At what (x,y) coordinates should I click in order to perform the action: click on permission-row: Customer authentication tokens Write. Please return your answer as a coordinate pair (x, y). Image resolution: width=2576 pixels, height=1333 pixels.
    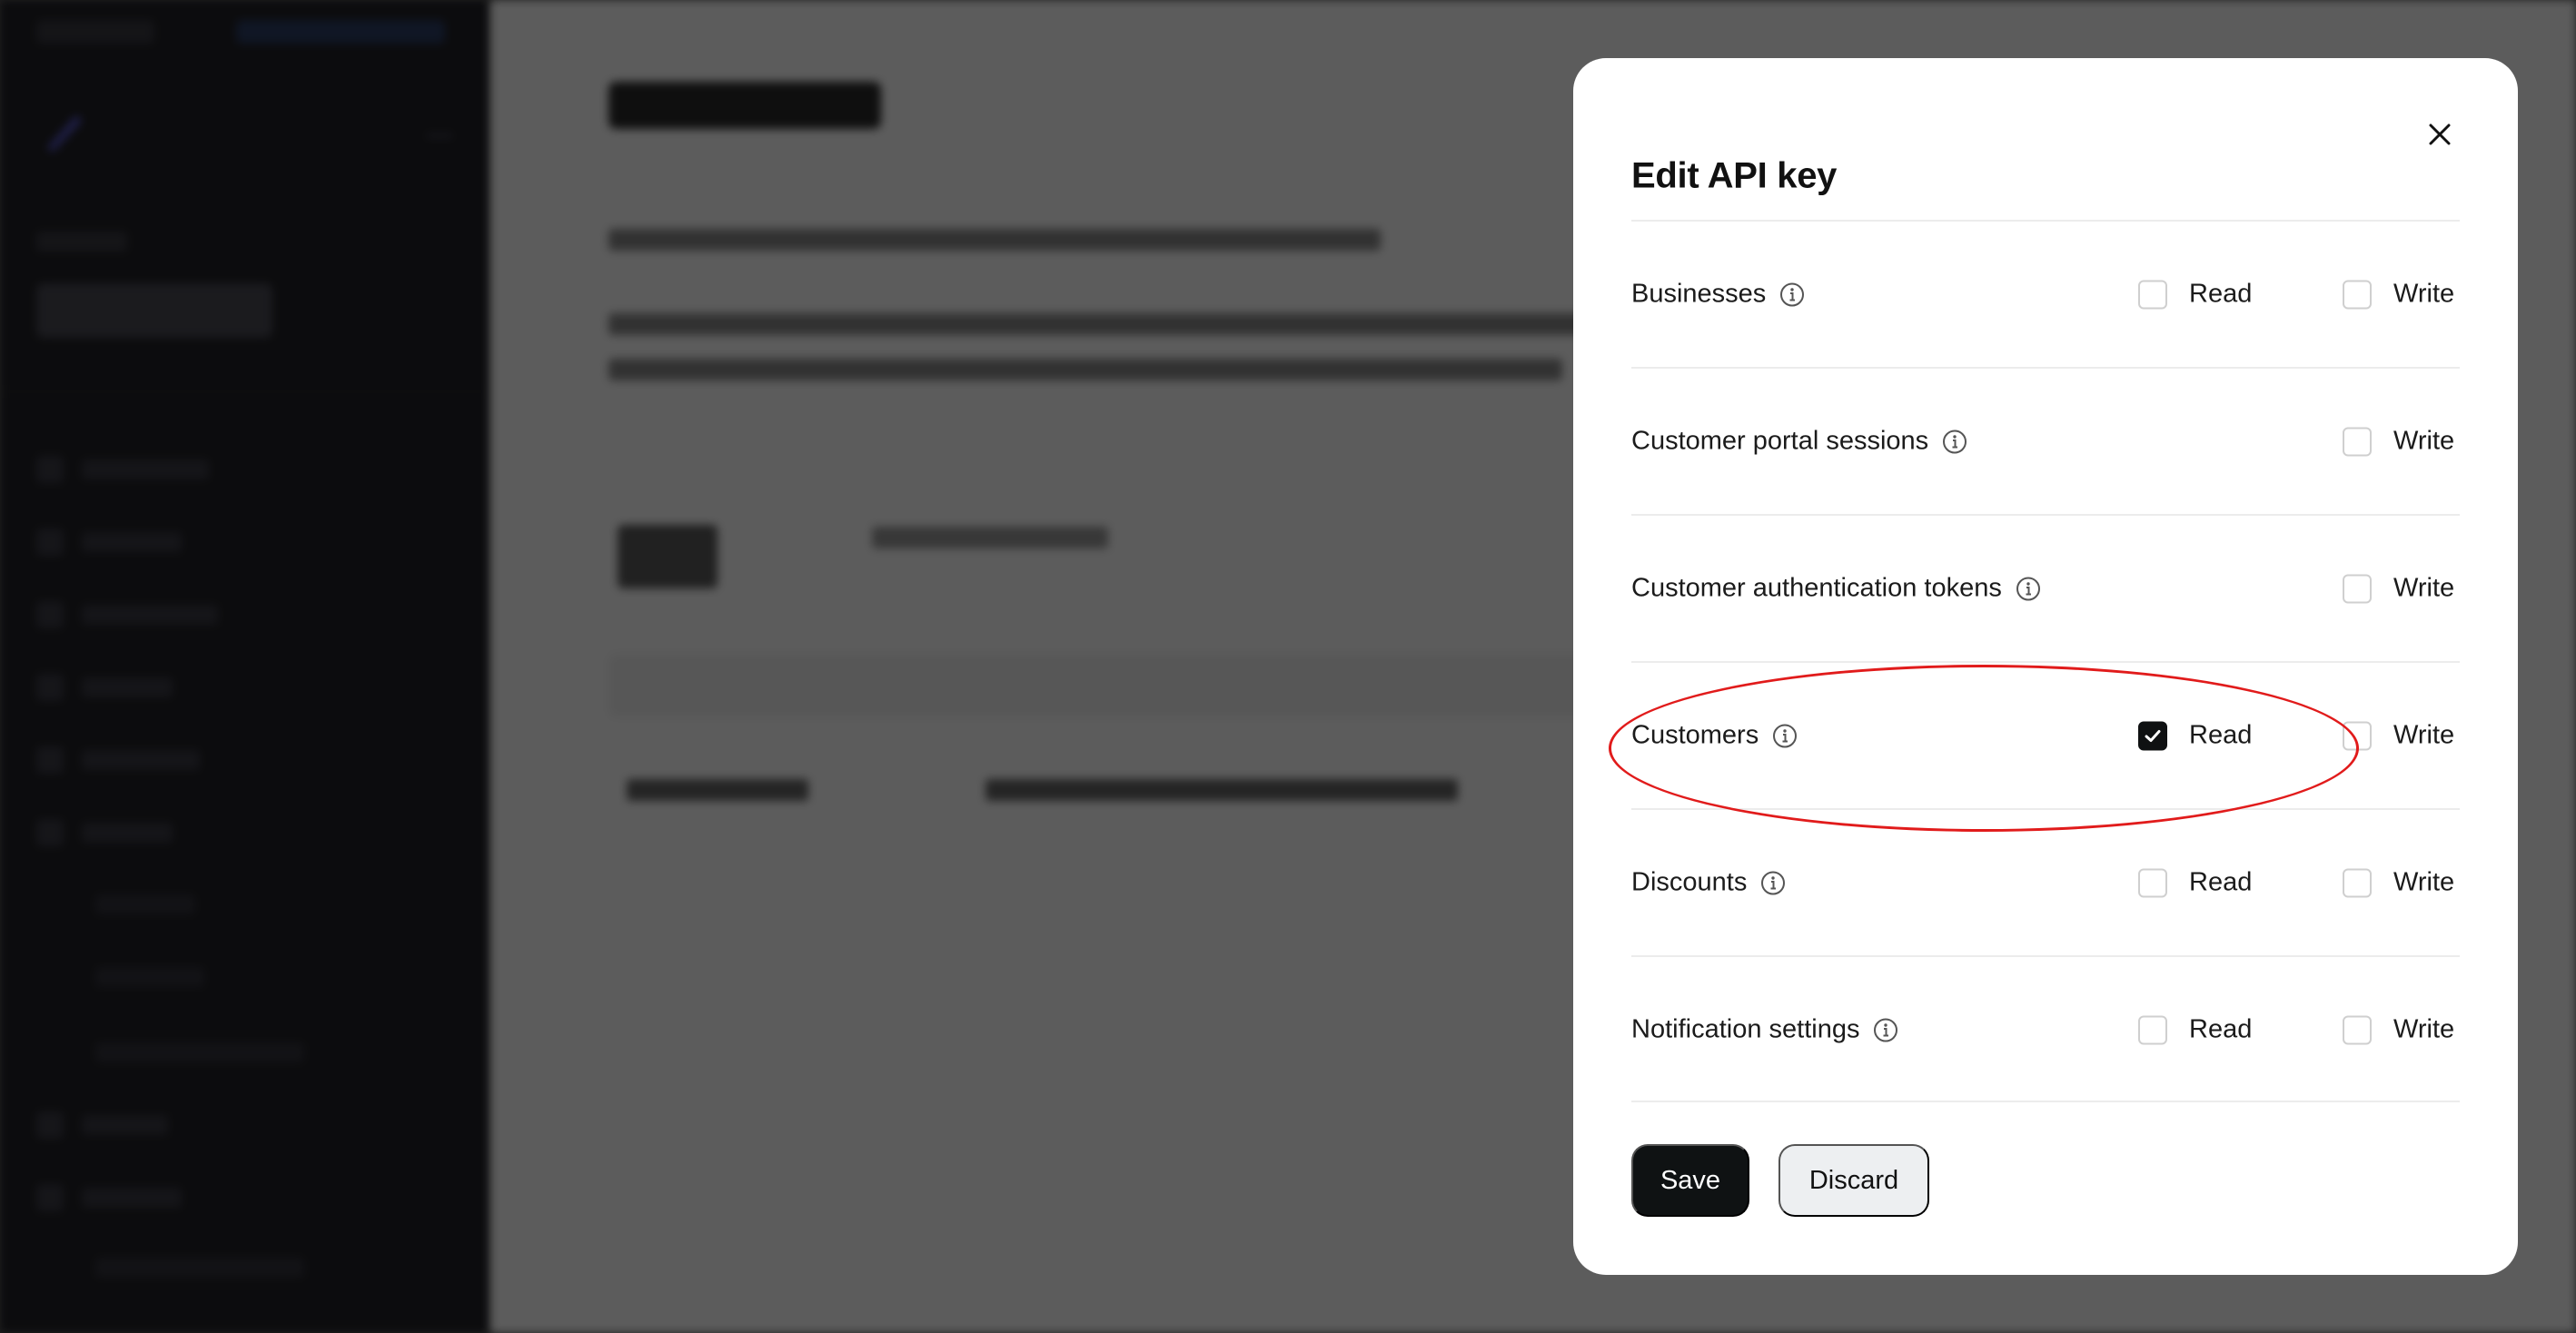
    Looking at the image, I should click on (2045, 587).